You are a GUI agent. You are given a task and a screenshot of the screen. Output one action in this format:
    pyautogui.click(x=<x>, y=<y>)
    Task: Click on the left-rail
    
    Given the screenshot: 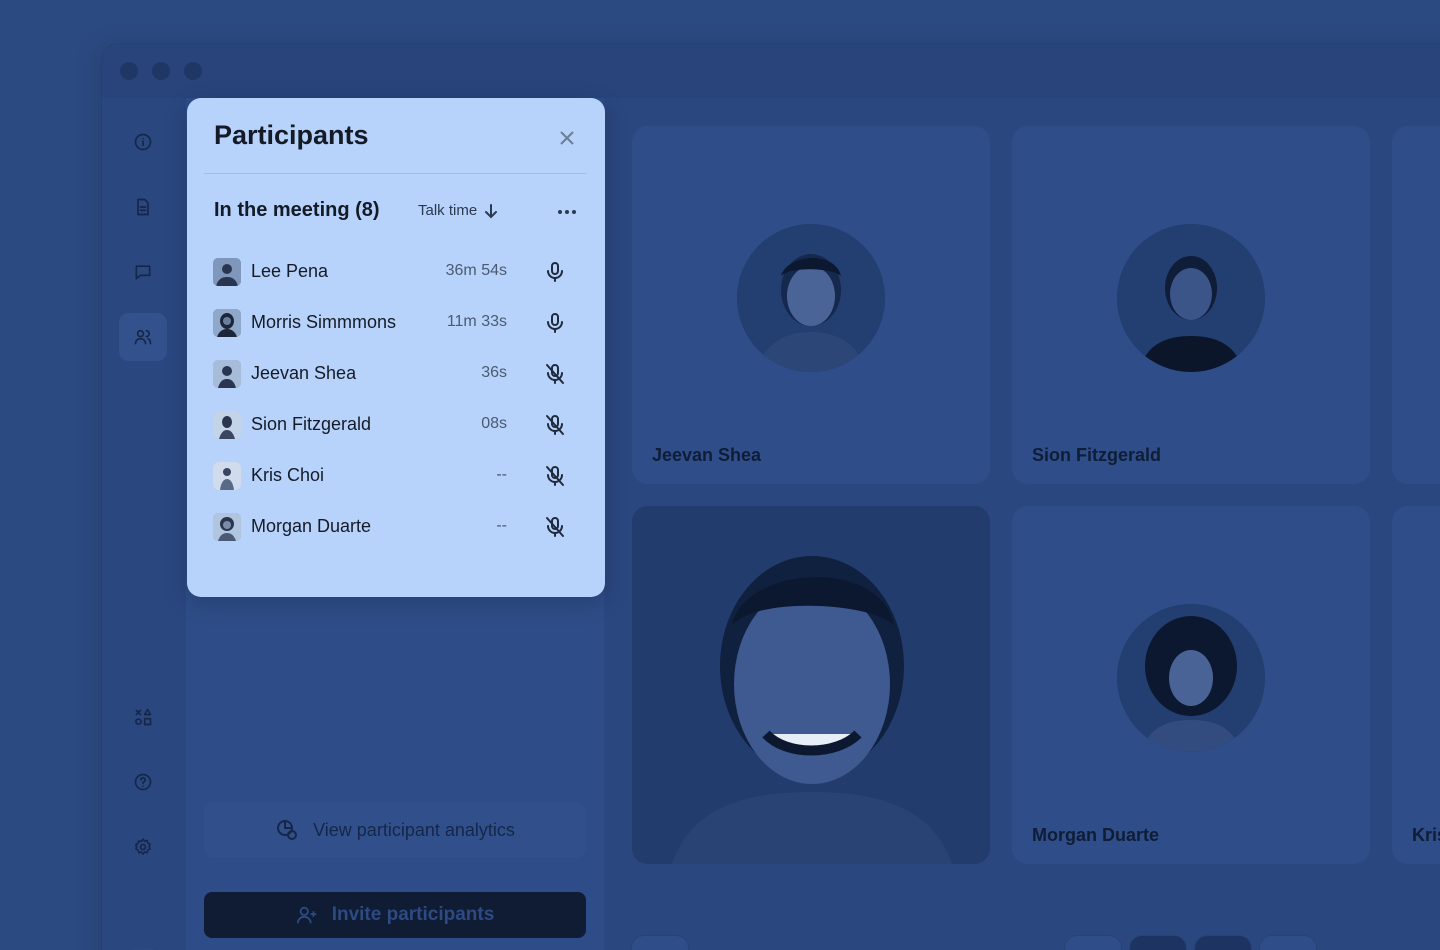 What is the action you would take?
    pyautogui.click(x=144, y=524)
    